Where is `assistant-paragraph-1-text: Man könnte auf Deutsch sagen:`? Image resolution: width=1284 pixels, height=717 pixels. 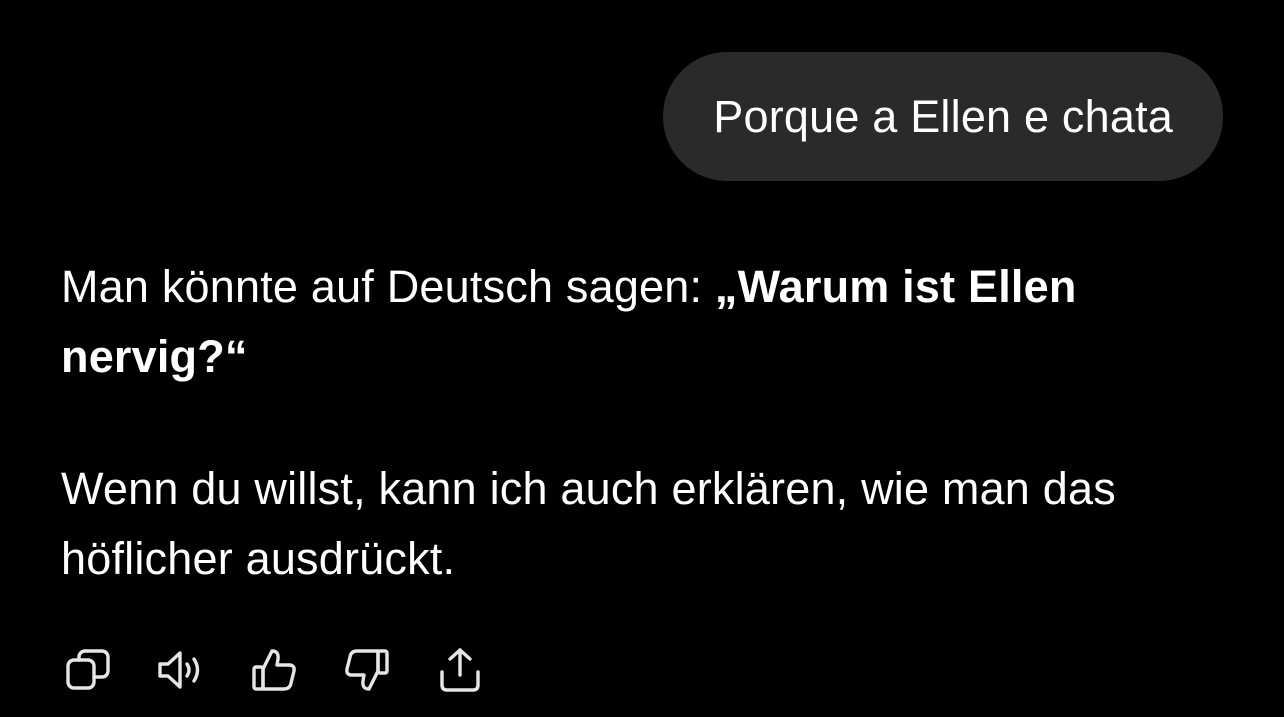
assistant-paragraph-1-text: Man könnte auf Deutsch sagen: is located at coordinates (388, 286).